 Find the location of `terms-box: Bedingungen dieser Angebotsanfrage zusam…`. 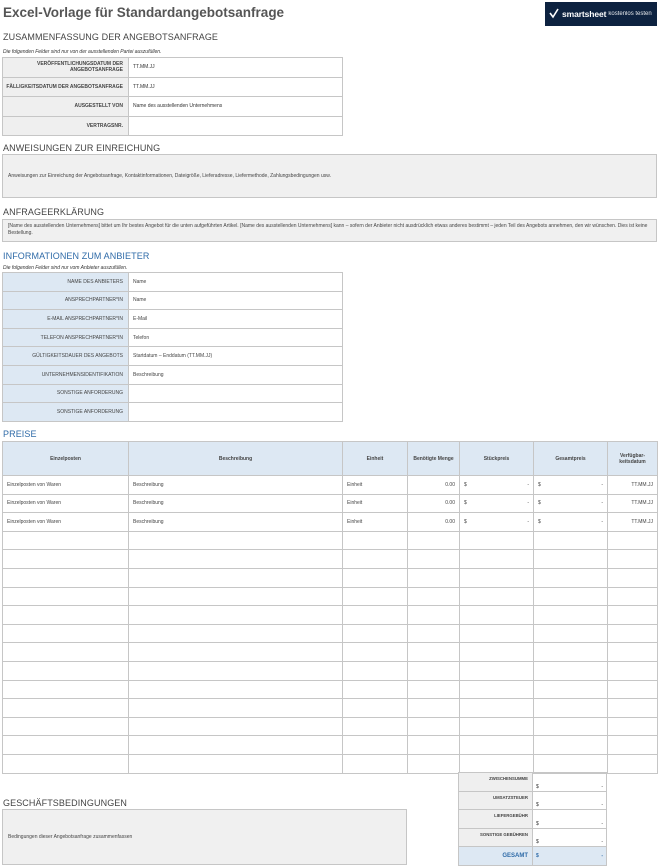

terms-box: Bedingungen dieser Angebotsanfrage zusam… is located at coordinates (204, 837).